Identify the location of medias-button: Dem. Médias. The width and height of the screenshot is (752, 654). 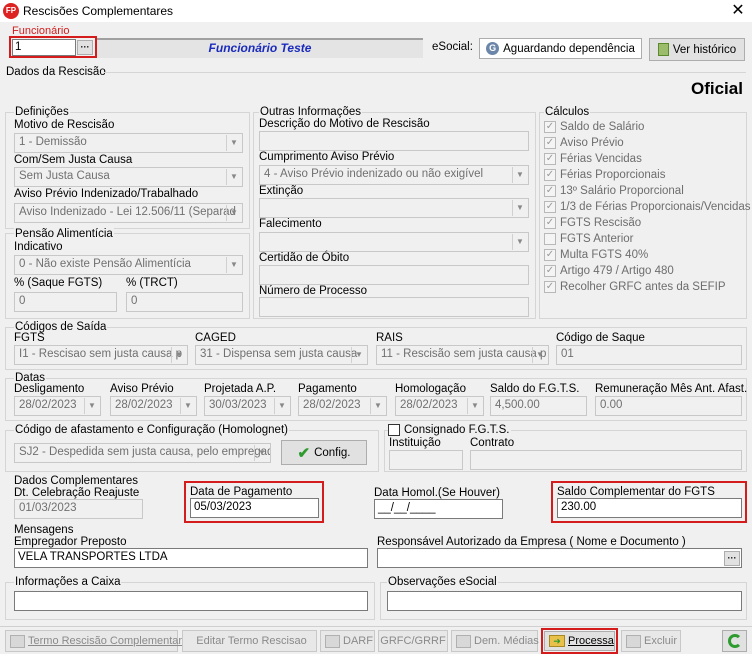
(495, 641).